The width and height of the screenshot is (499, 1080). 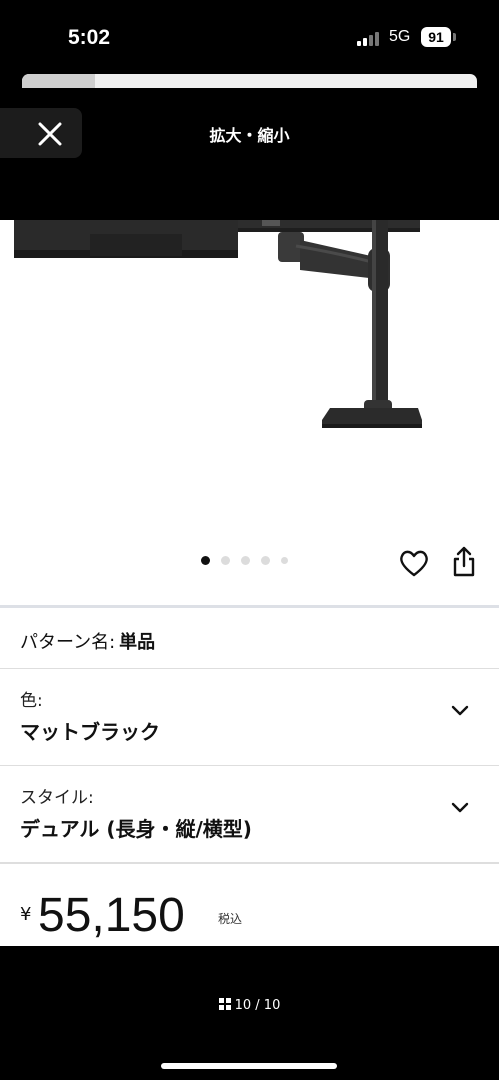 I want to click on viewer-progress-bar, so click(x=249, y=81).